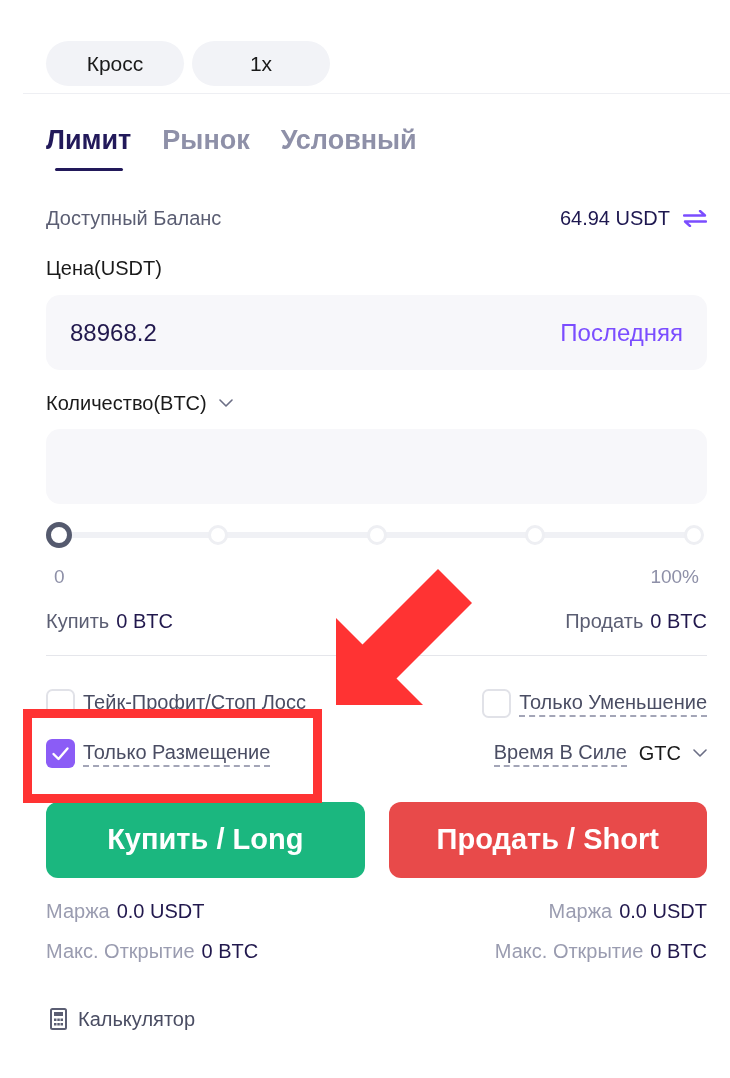  Describe the element at coordinates (621, 332) in the screenshot. I see `last-price-button: Последняя` at that location.